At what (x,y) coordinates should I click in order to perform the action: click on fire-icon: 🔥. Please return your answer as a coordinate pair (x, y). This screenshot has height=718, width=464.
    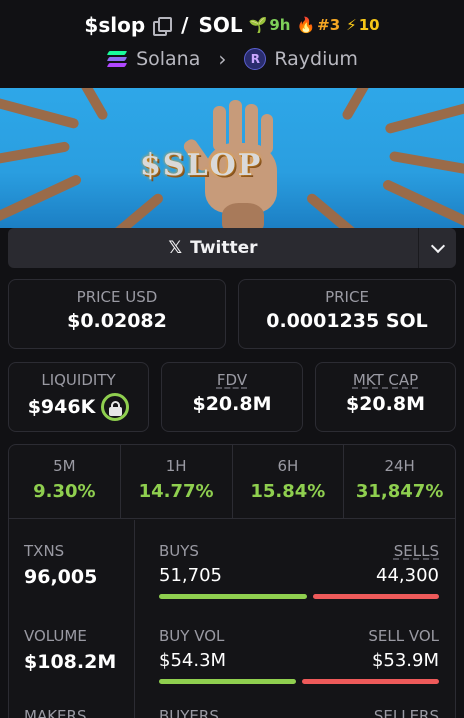
    Looking at the image, I should click on (306, 25).